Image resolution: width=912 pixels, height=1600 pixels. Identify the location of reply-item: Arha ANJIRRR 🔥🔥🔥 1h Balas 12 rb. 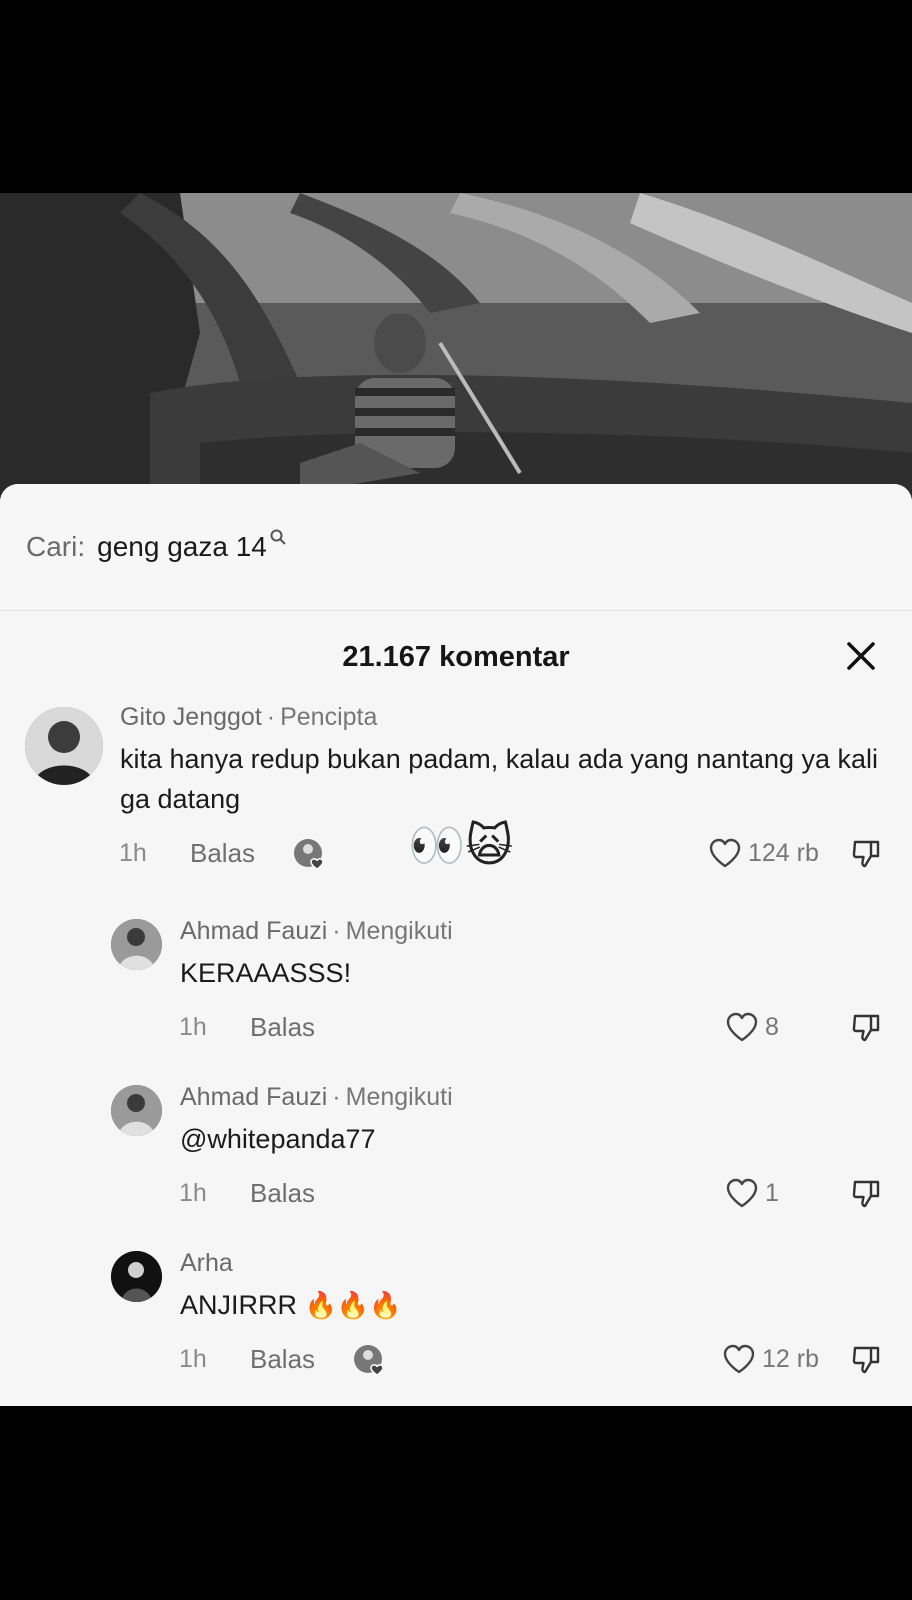
(456, 1311).